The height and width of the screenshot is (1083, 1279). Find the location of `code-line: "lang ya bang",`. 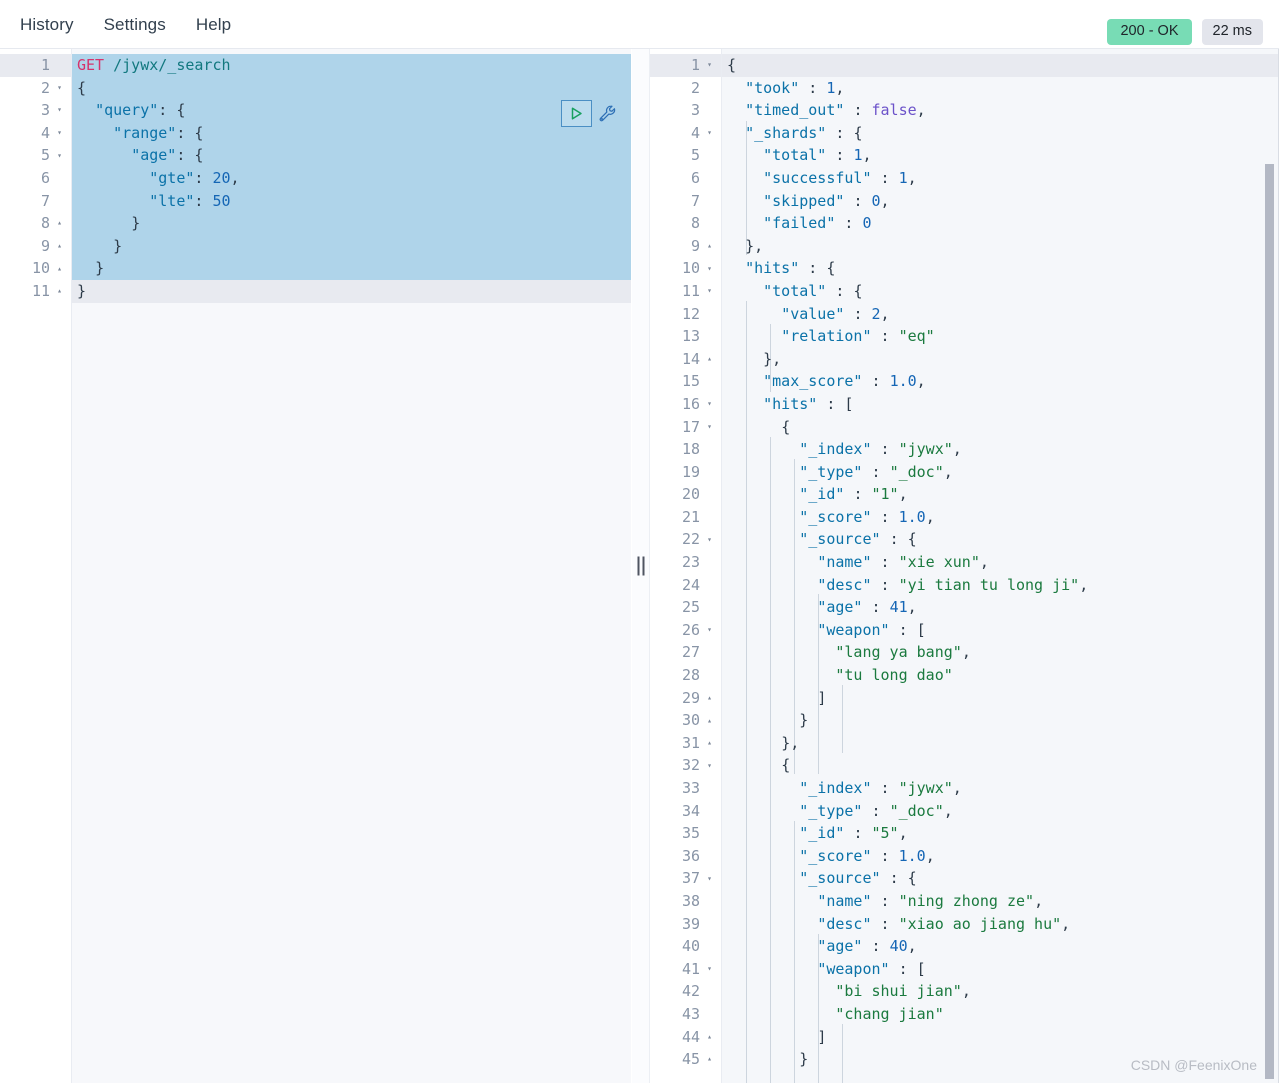

code-line: "lang ya bang", is located at coordinates (1000, 652).